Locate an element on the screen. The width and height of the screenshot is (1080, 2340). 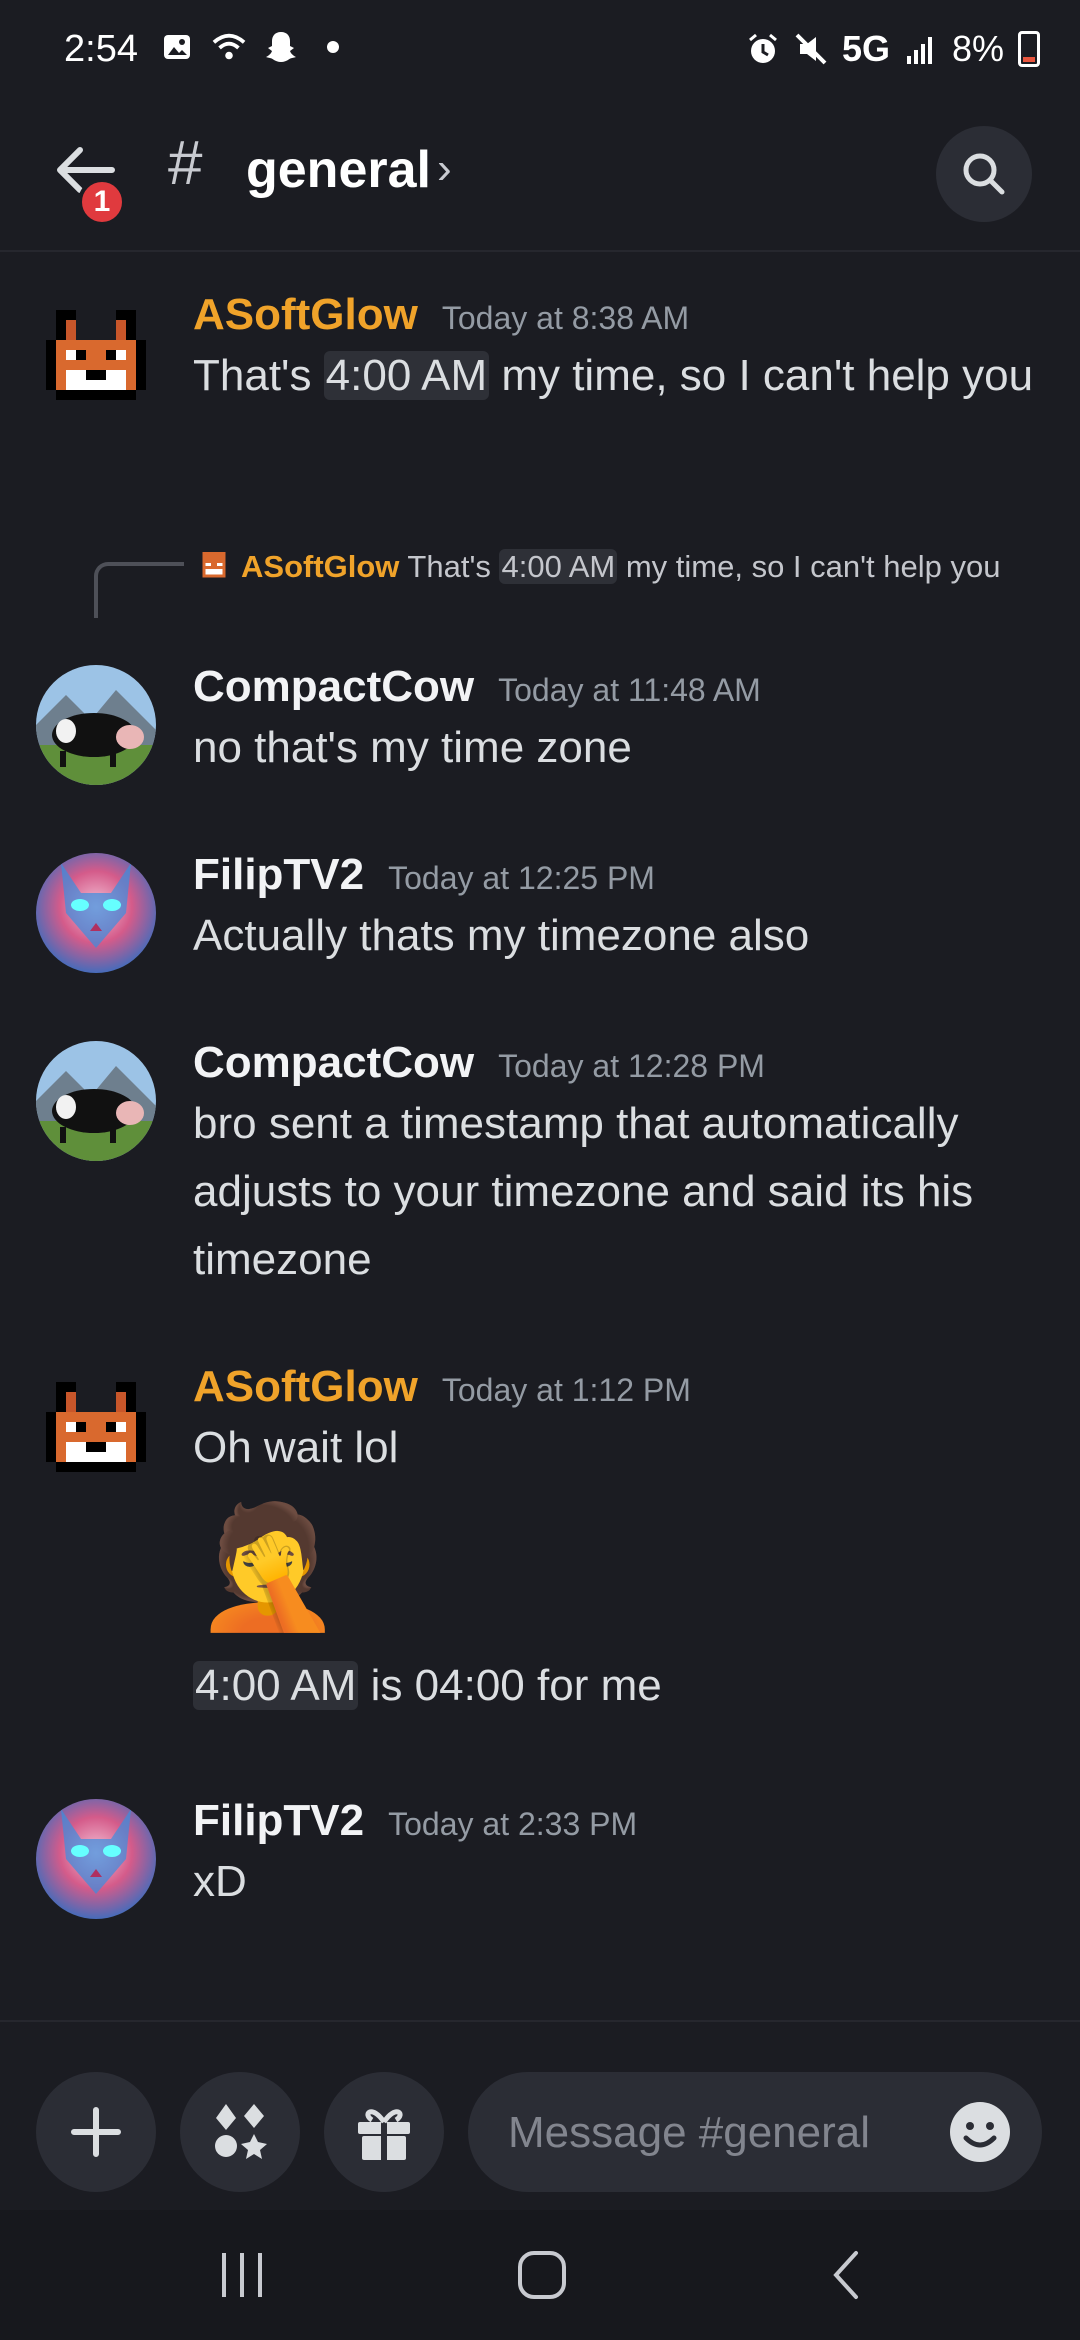
message-text: 4:00 AM is 04:00 for me is located at coordinates (427, 1685).